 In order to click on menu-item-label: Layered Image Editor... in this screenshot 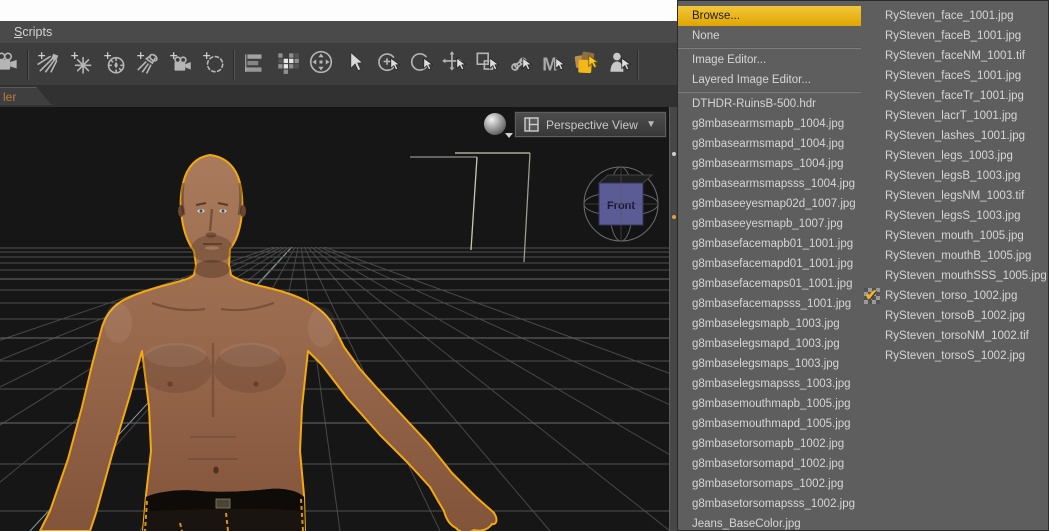, I will do `click(751, 80)`.